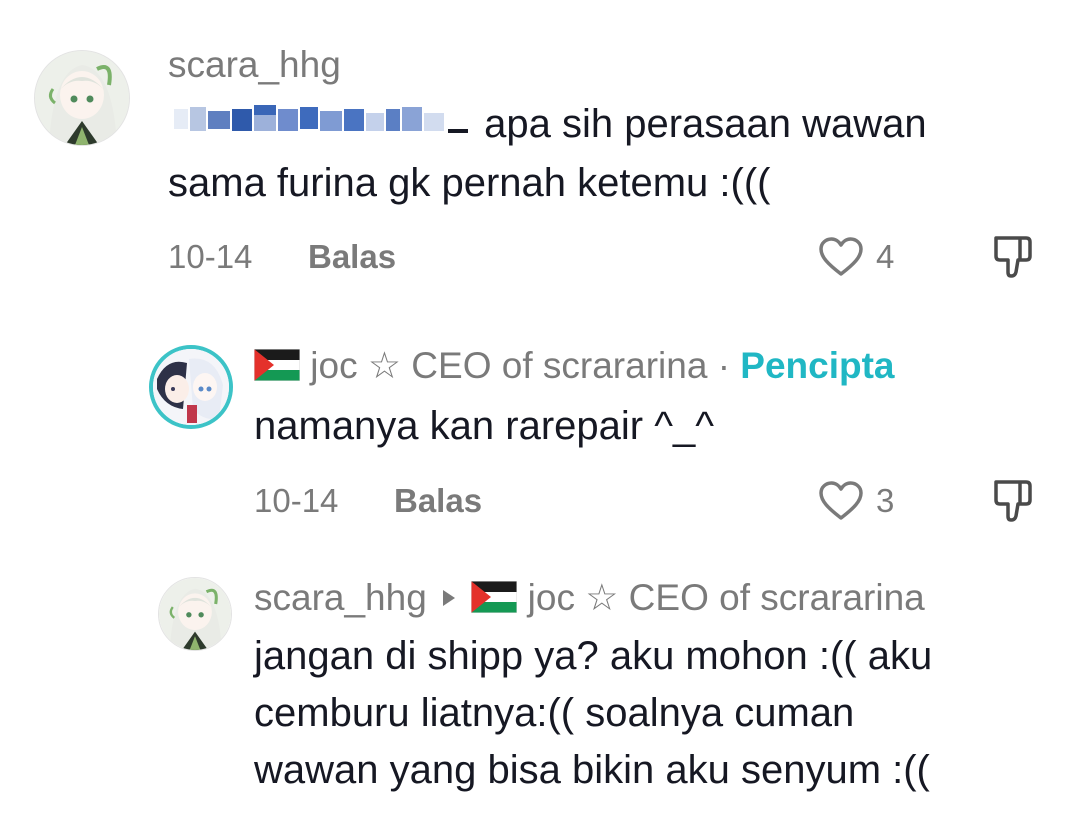  I want to click on like-count: 3, so click(885, 500).